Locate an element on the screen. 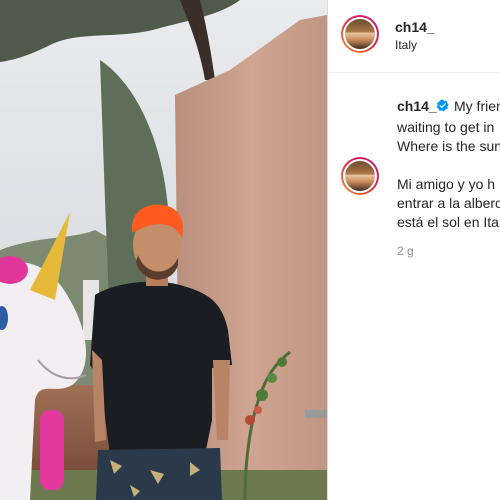 The height and width of the screenshot is (500, 500). header-divider is located at coordinates (414, 72).